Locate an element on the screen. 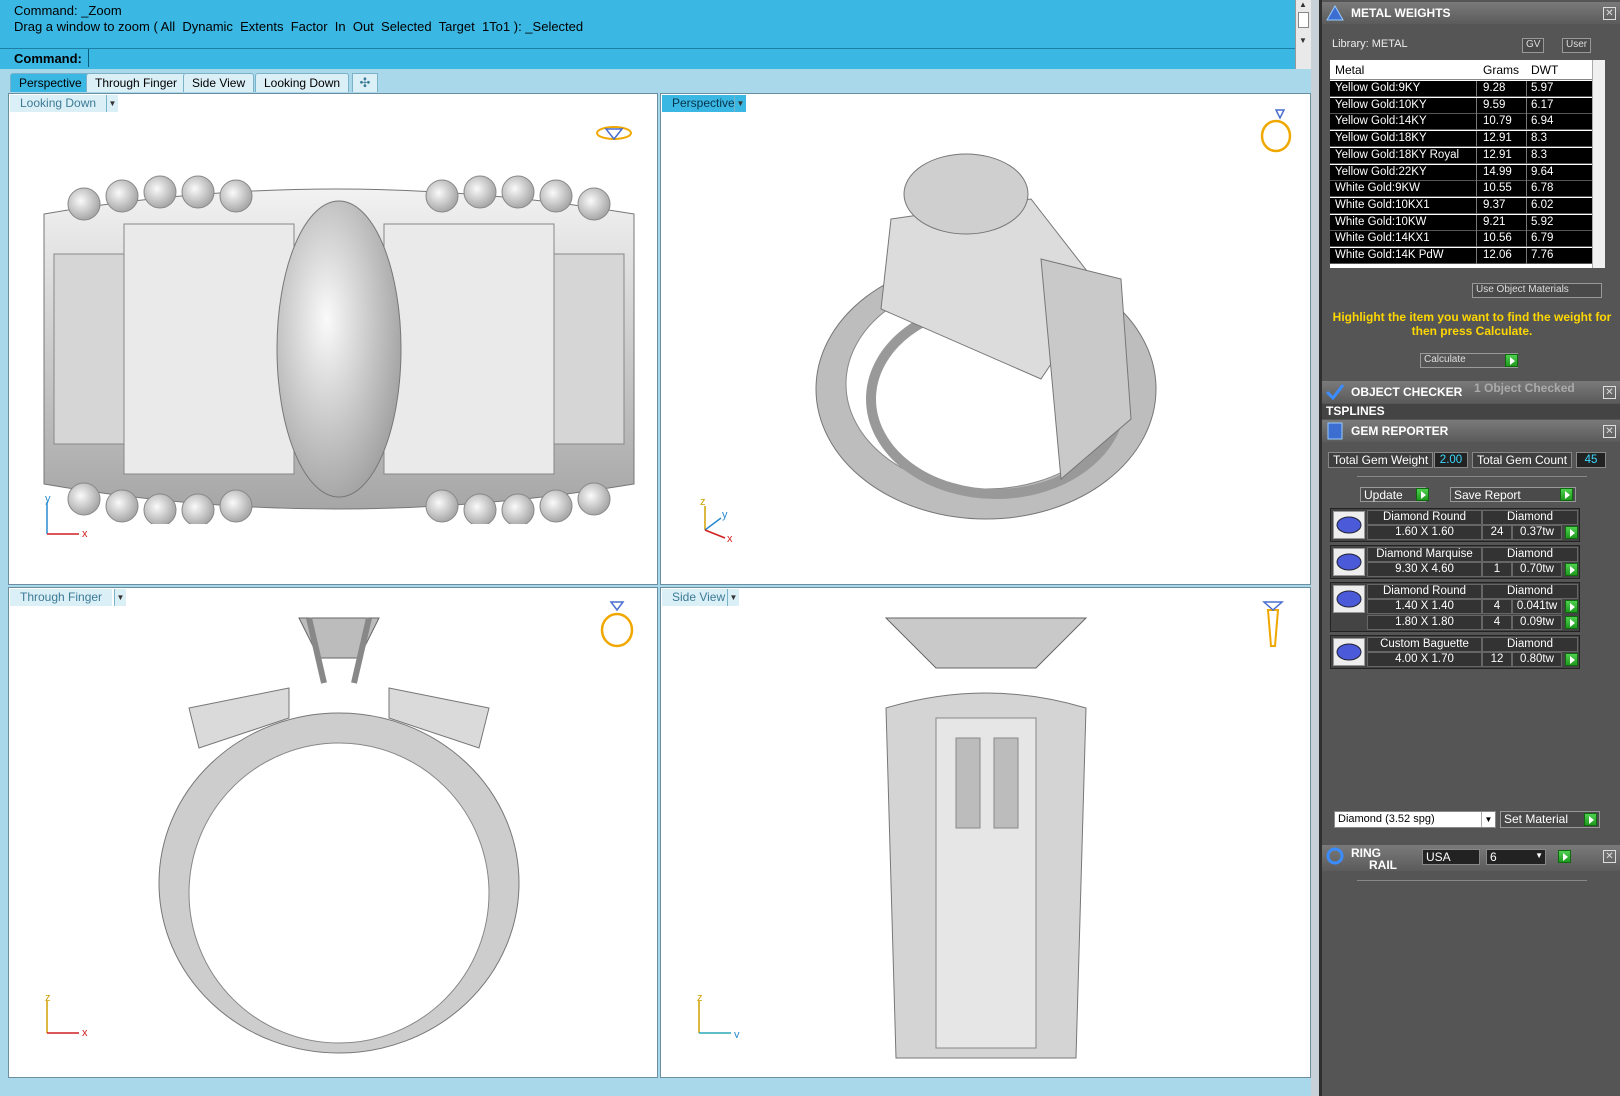 This screenshot has width=1620, height=1096. axis-z-label: z is located at coordinates (700, 998).